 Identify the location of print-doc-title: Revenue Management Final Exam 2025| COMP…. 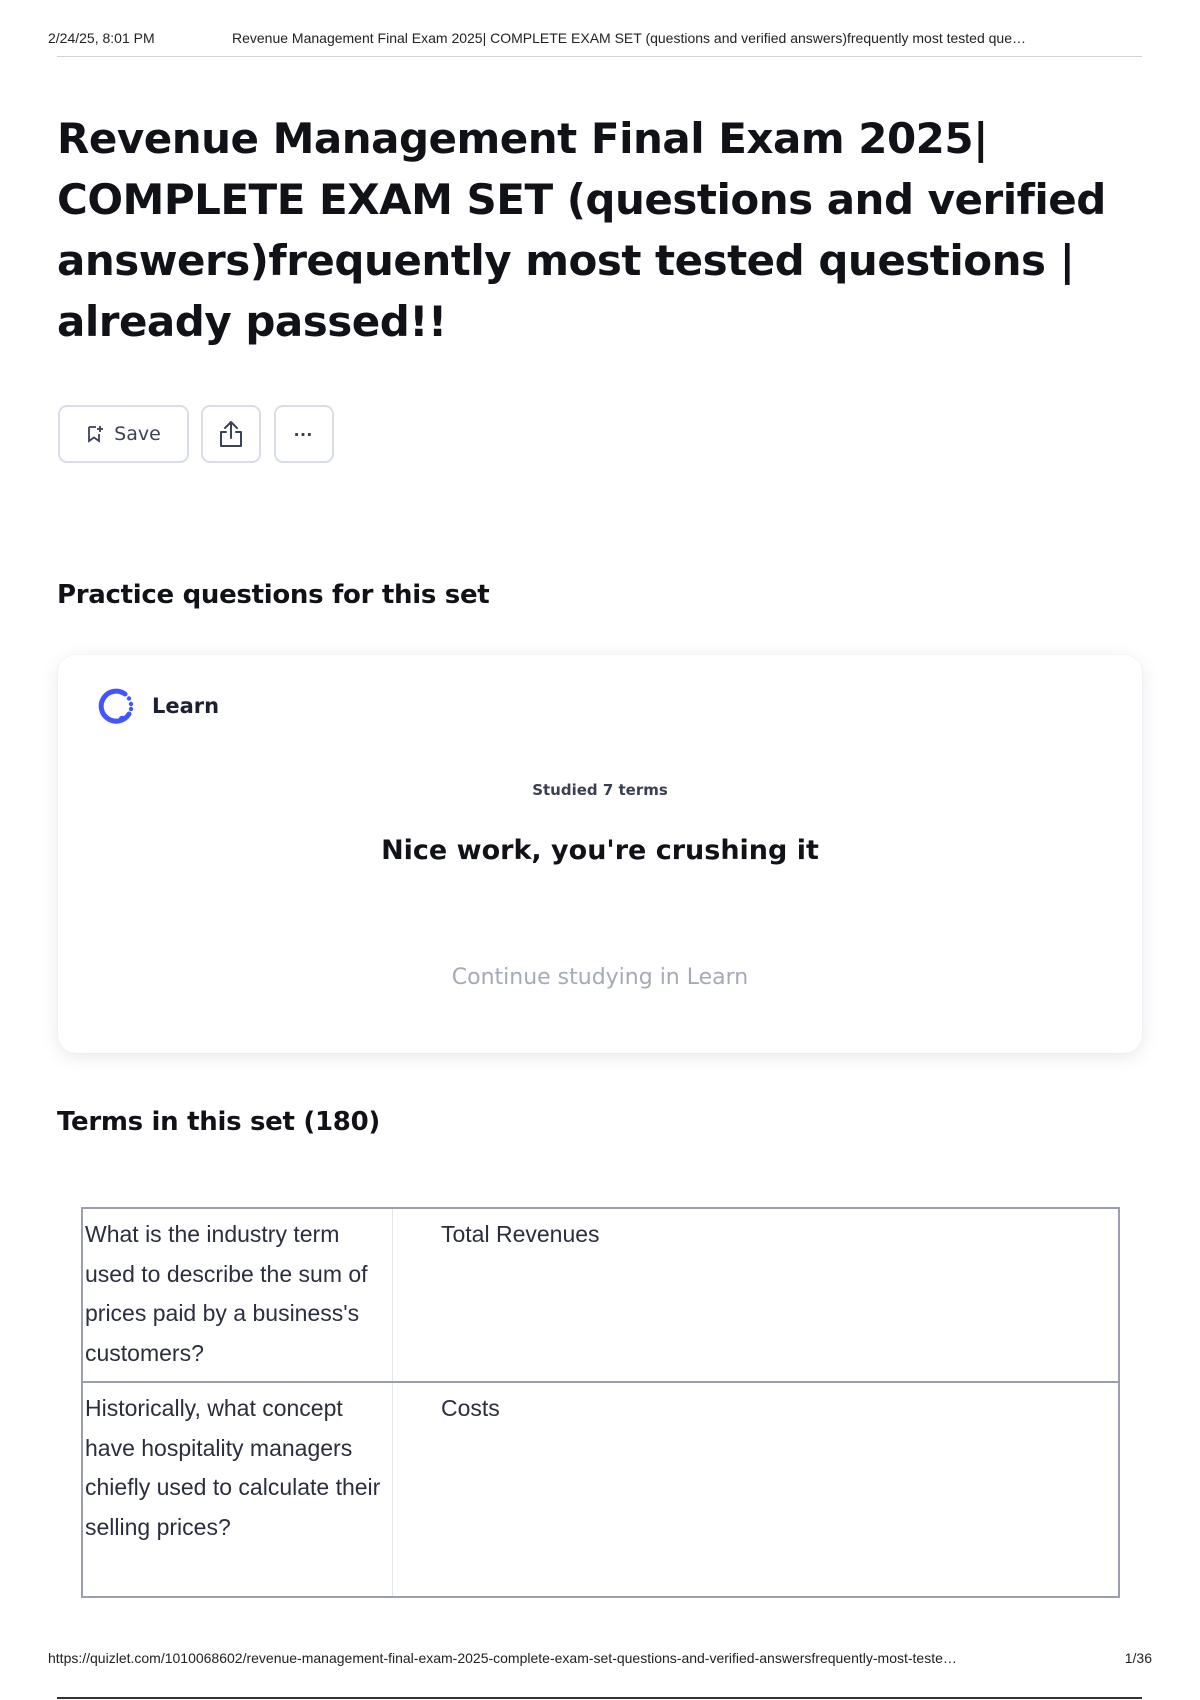
(629, 38).